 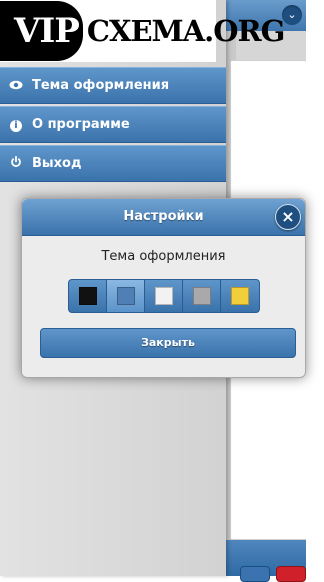 What do you see at coordinates (288, 217) in the screenshot?
I see `close-icon: ×` at bounding box center [288, 217].